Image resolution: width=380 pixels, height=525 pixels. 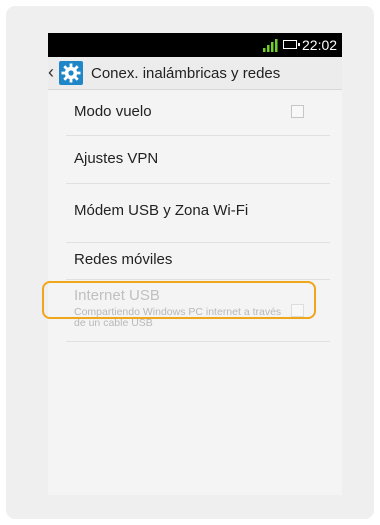 What do you see at coordinates (113, 111) in the screenshot?
I see `setting-label: Modo vuelo` at bounding box center [113, 111].